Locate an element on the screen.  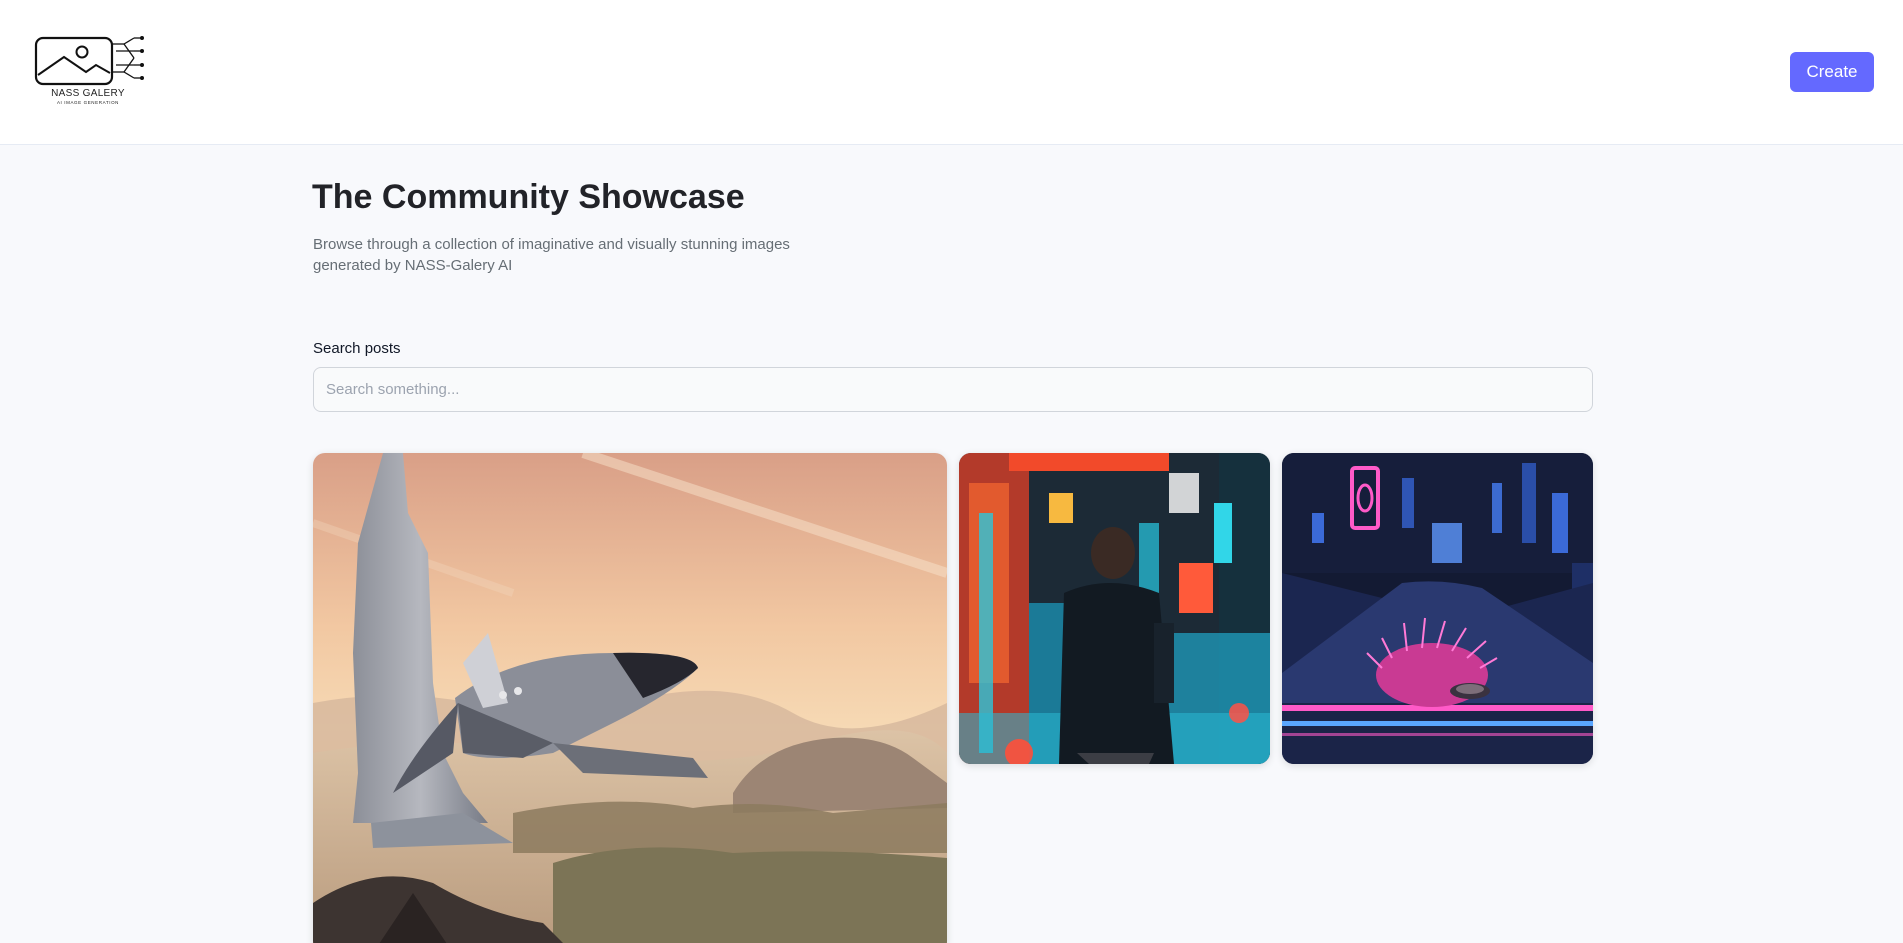
post-card-neon-street is located at coordinates (1114, 608).